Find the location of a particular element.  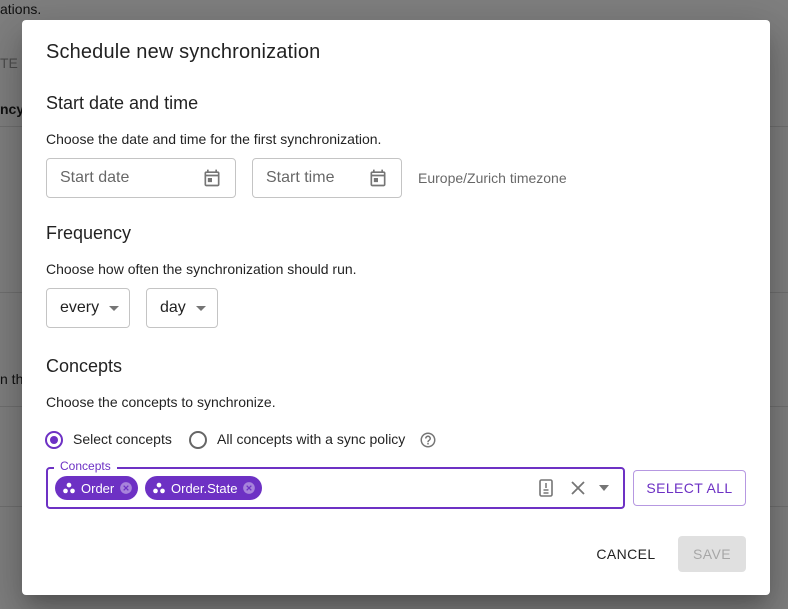

close-icon is located at coordinates (578, 488).